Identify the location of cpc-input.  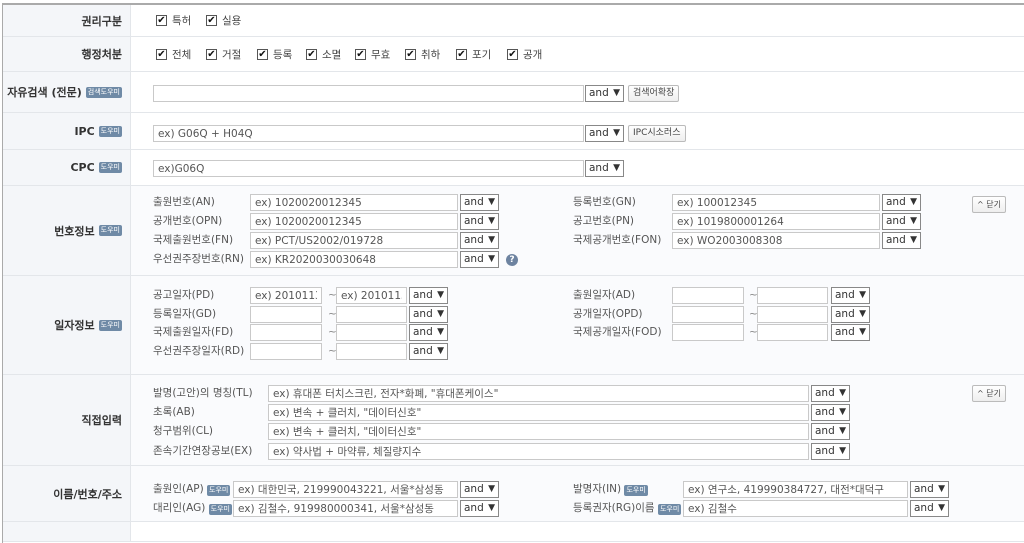
(368, 168).